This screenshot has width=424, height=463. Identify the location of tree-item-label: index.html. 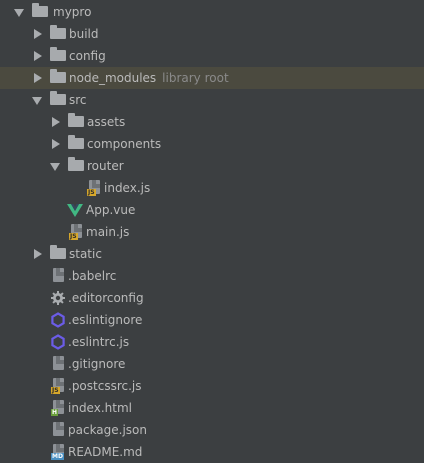
(100, 408).